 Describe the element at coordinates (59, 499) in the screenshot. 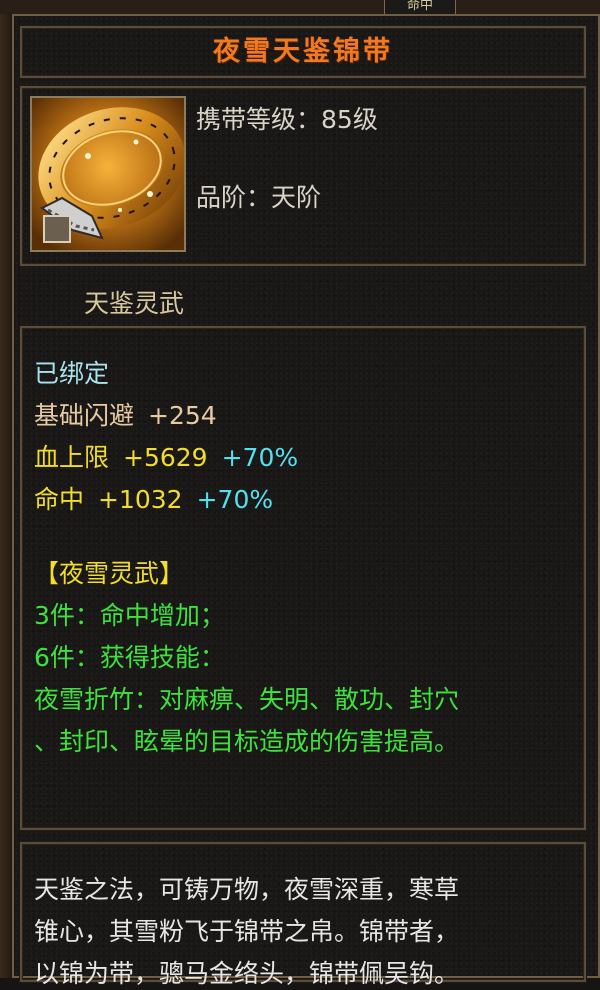

I see `stat-name: 命中` at that location.